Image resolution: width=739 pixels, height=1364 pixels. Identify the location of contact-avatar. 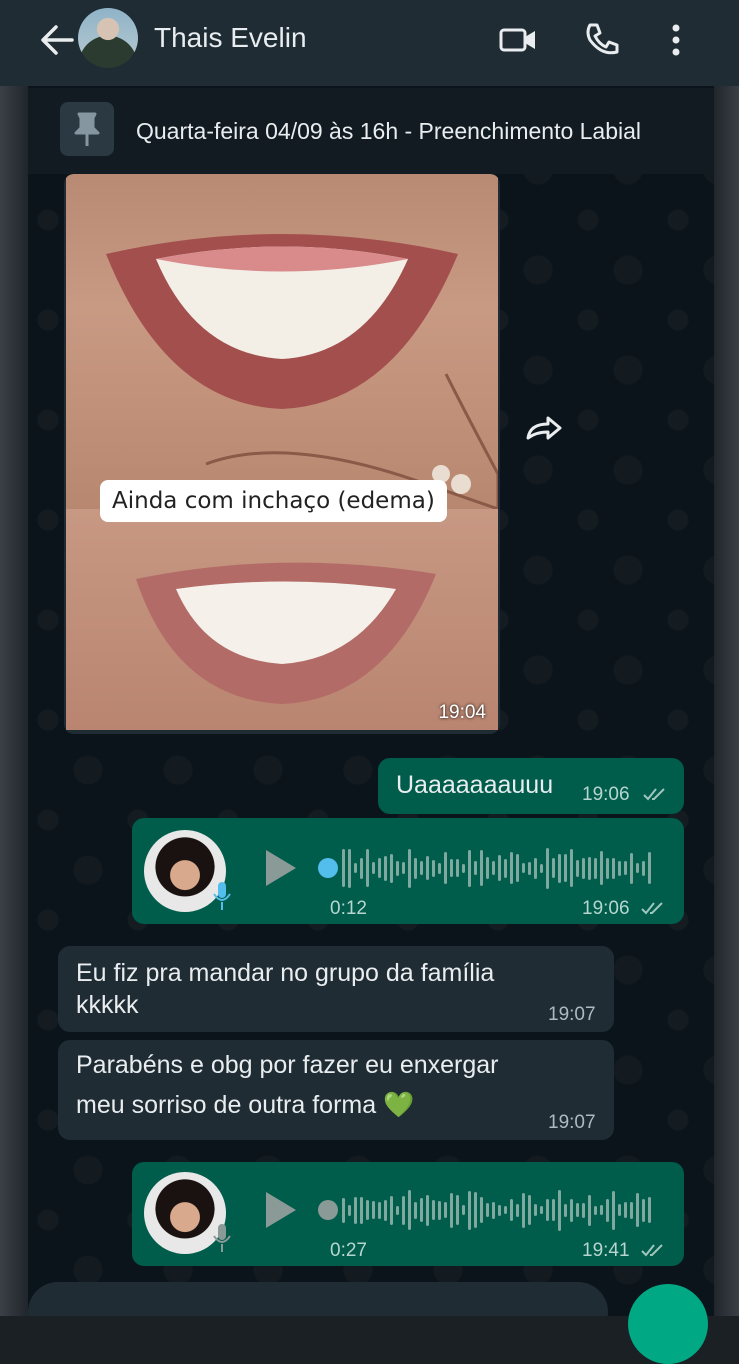
(108, 38).